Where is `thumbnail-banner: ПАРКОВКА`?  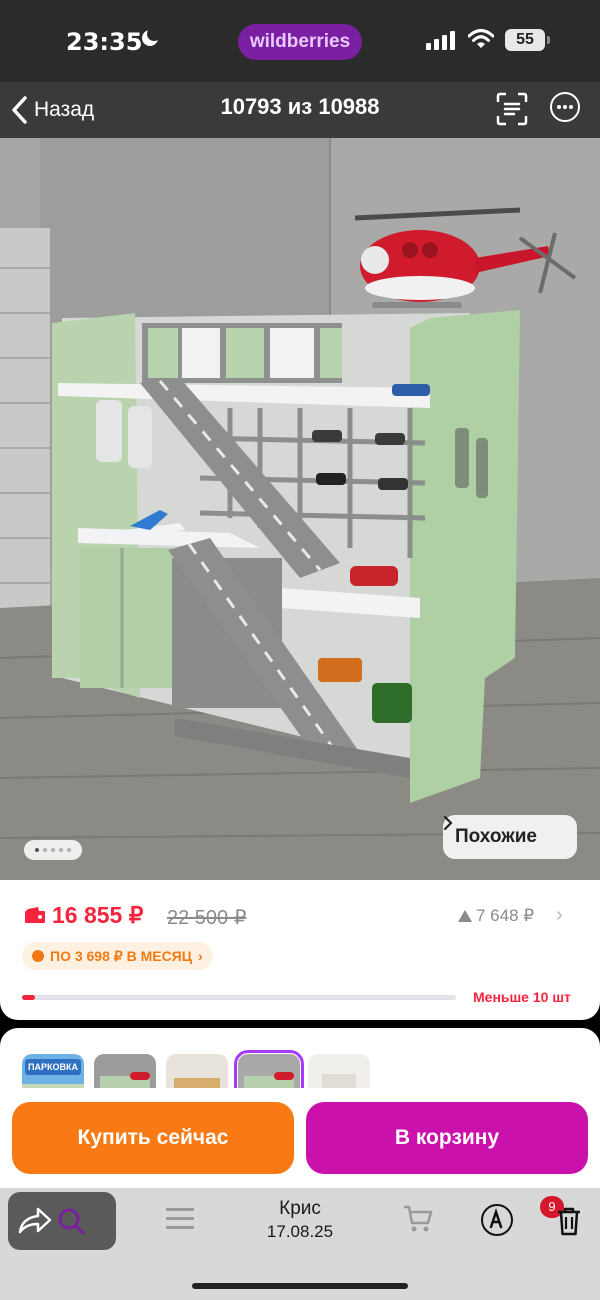 thumbnail-banner: ПАРКОВКА is located at coordinates (53, 1067).